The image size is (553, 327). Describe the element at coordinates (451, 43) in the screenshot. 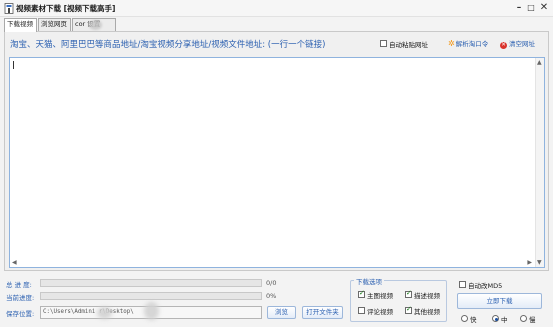

I see `sun-icon: ✲` at that location.